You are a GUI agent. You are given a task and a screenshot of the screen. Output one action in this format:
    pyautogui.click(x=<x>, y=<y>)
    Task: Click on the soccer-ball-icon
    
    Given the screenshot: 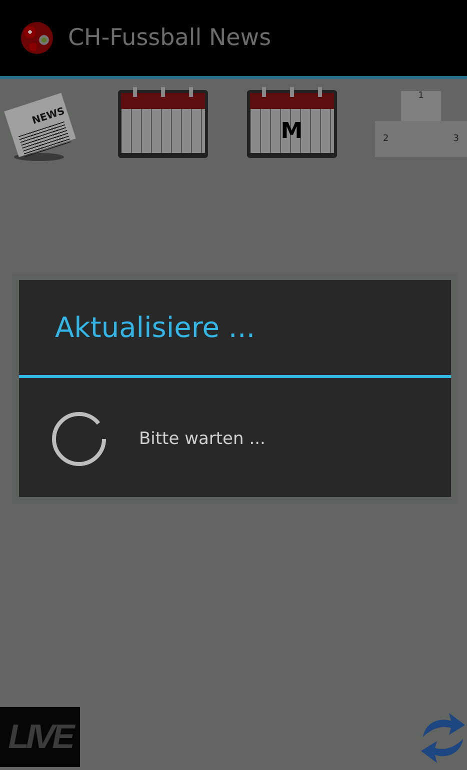 What is the action you would take?
    pyautogui.click(x=37, y=38)
    